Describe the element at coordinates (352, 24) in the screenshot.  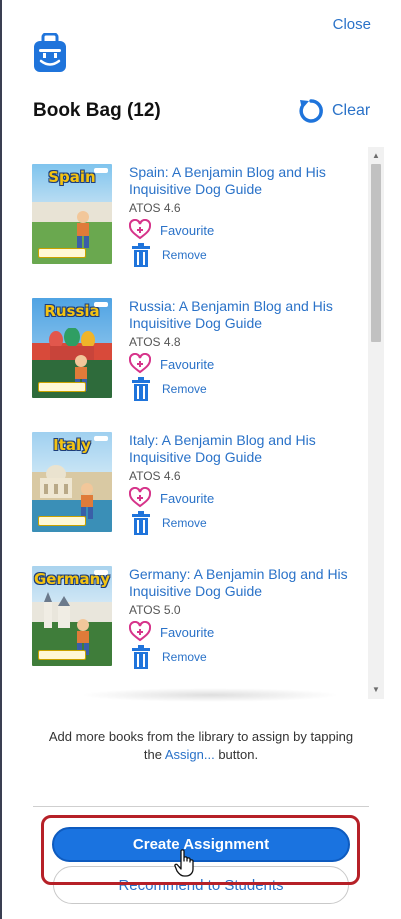
I see `close-button: Close` at that location.